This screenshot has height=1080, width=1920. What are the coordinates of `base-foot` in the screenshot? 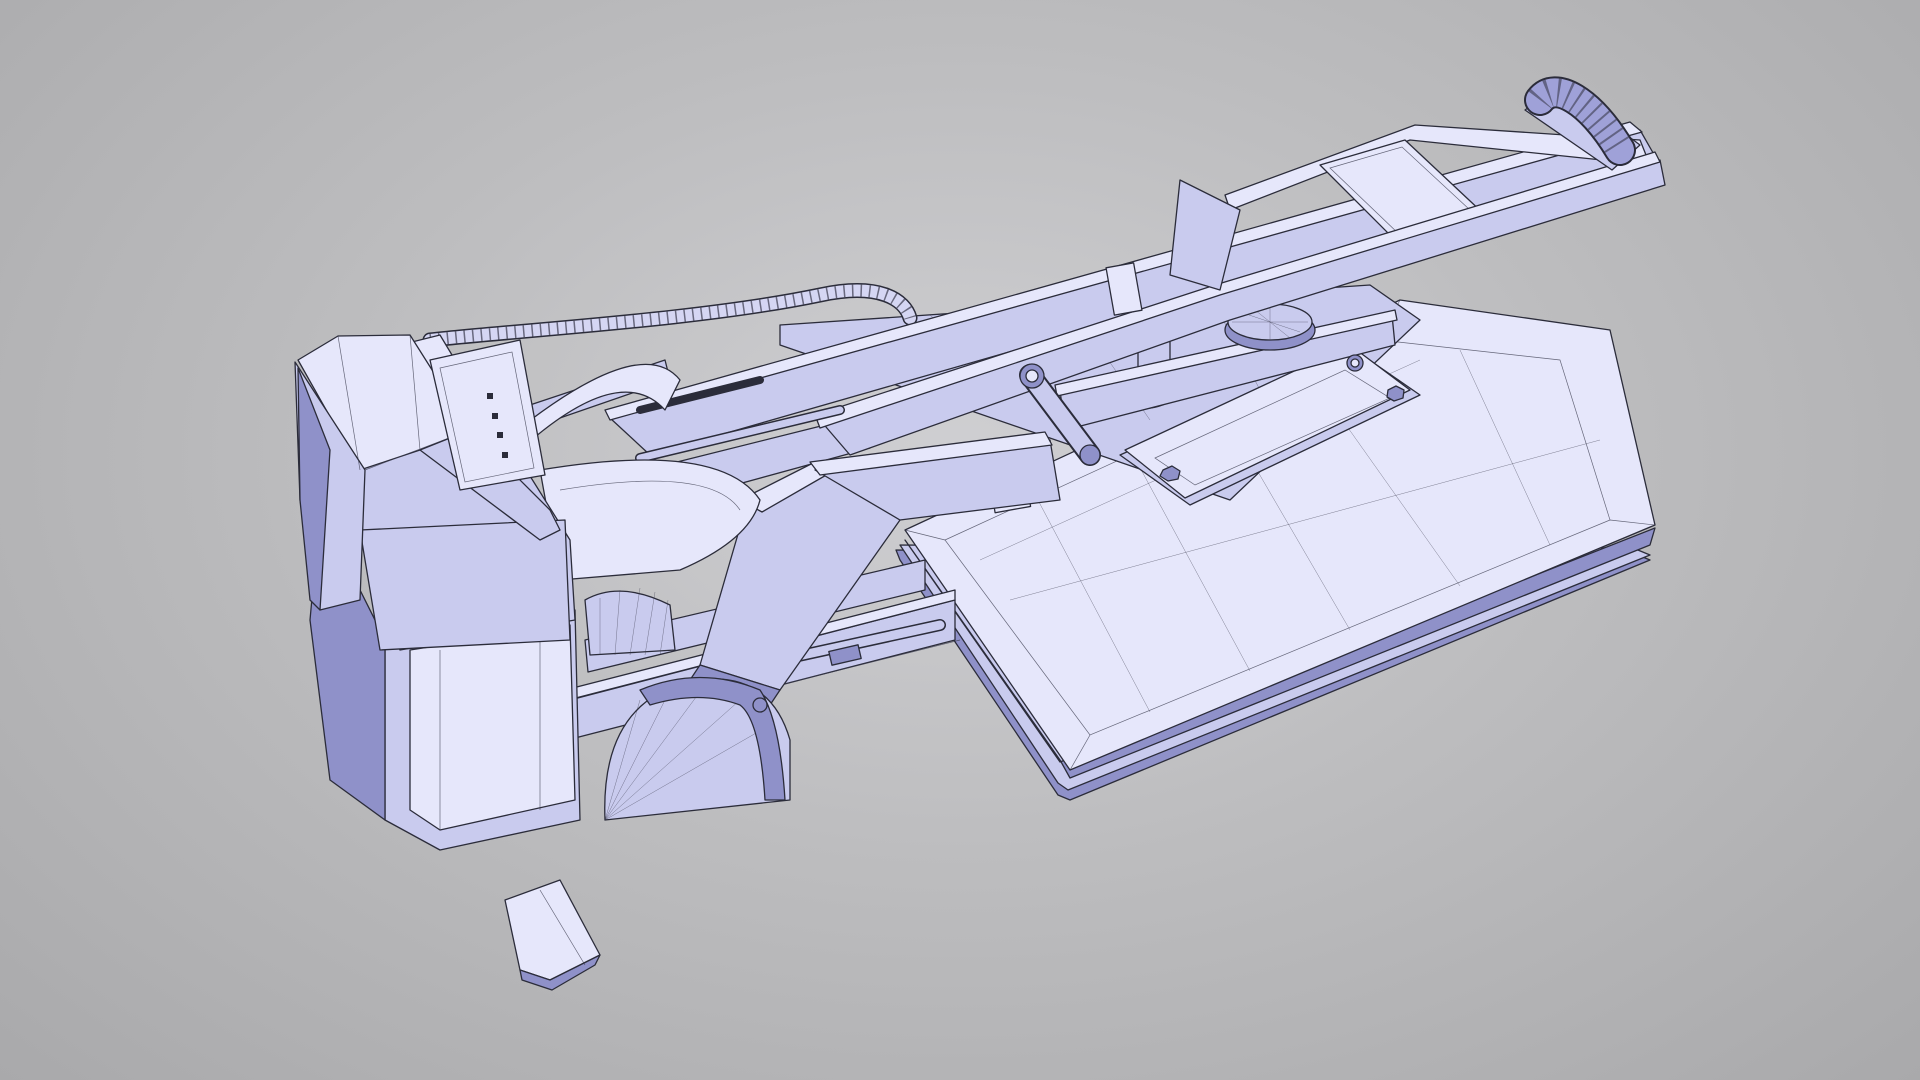 It's located at (552, 935).